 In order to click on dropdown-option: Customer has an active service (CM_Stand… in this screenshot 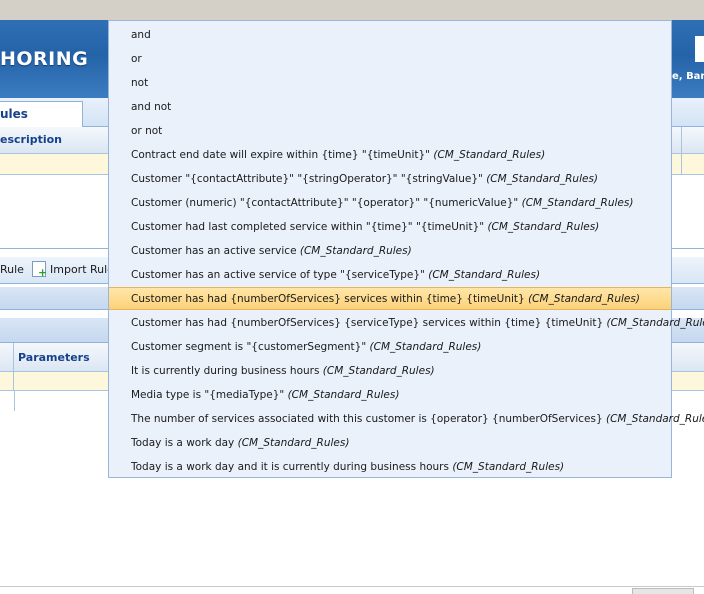, I will do `click(390, 251)`.